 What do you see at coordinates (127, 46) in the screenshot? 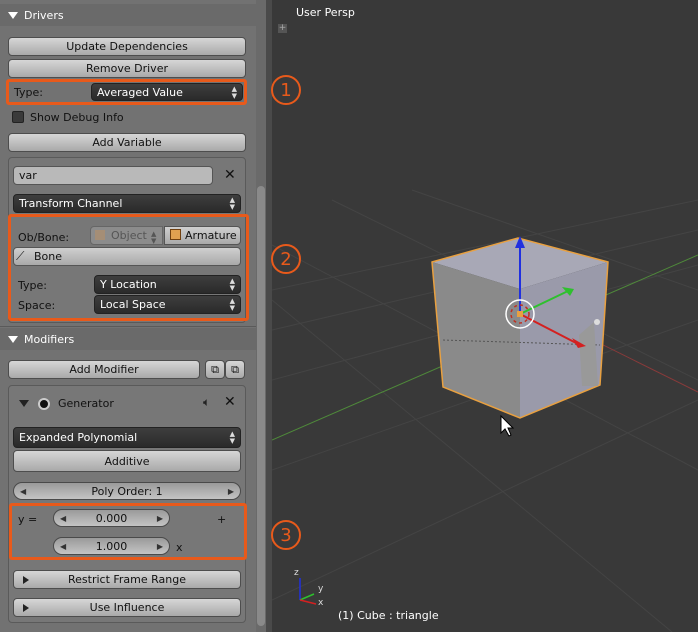
I see `update-dependencies-button: Update Dependencies` at bounding box center [127, 46].